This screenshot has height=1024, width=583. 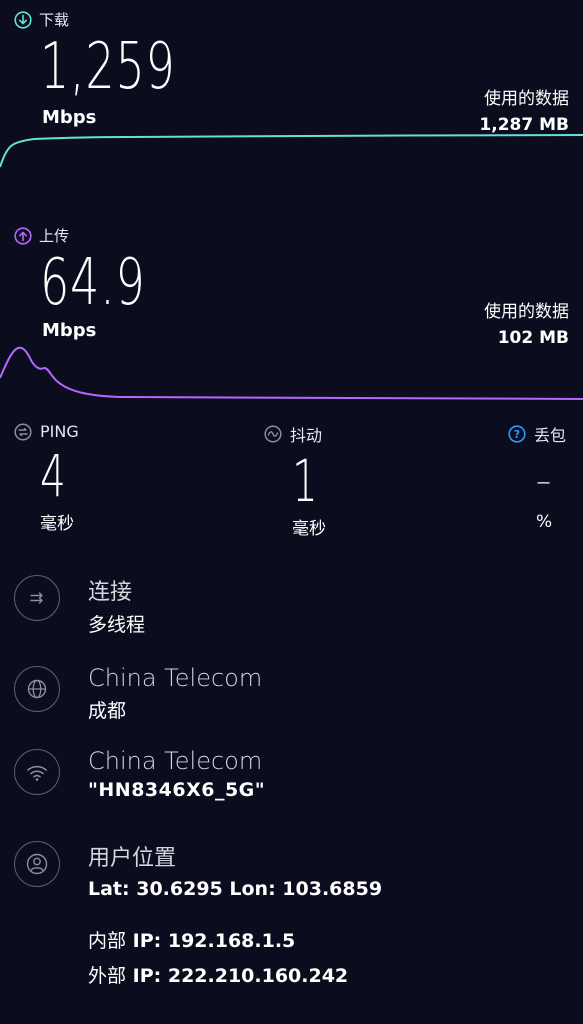 I want to click on connection-title: 连接, so click(x=110, y=592).